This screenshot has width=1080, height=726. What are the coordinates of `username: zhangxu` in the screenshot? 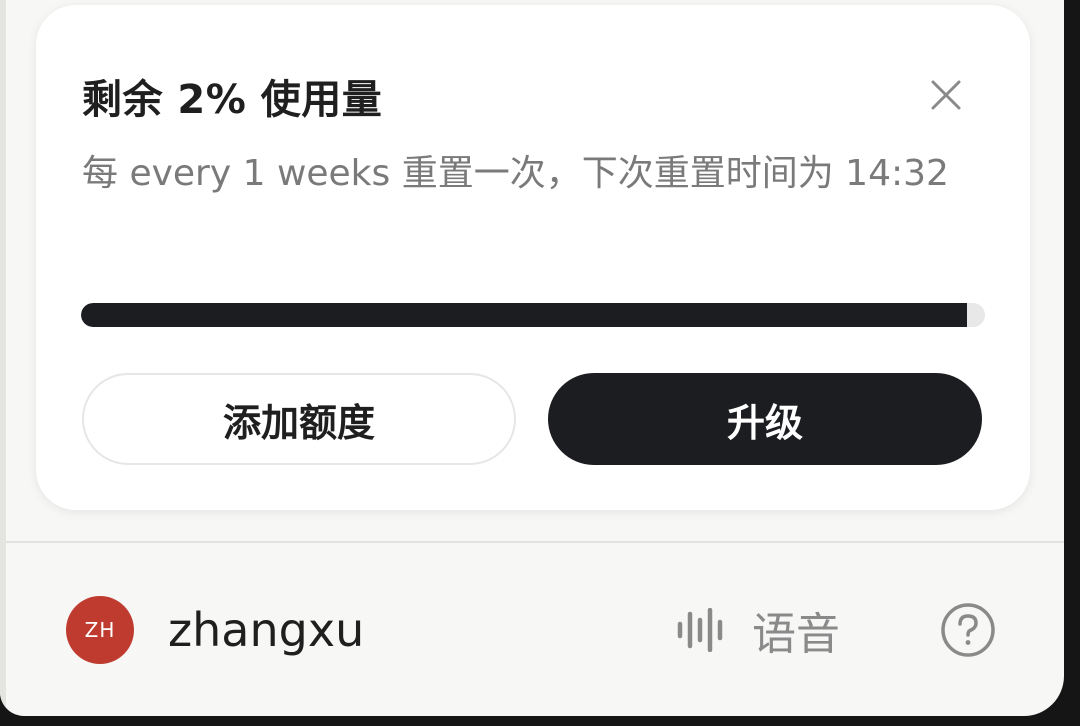 It's located at (266, 630).